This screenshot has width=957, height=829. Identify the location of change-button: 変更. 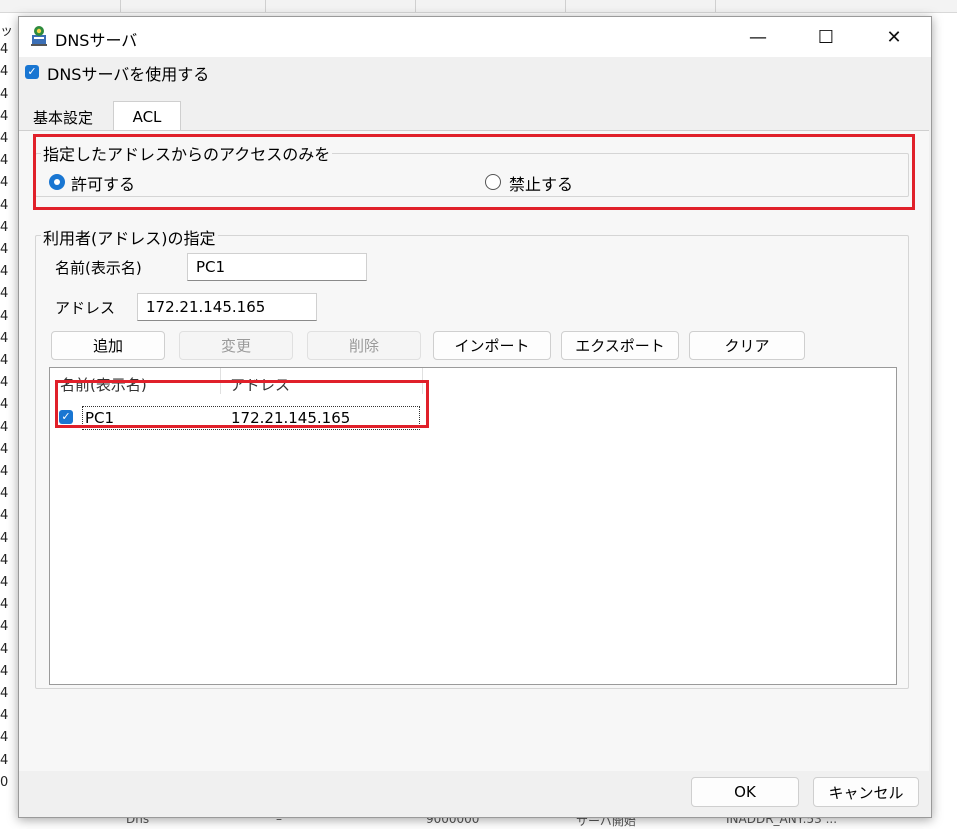
(236, 345).